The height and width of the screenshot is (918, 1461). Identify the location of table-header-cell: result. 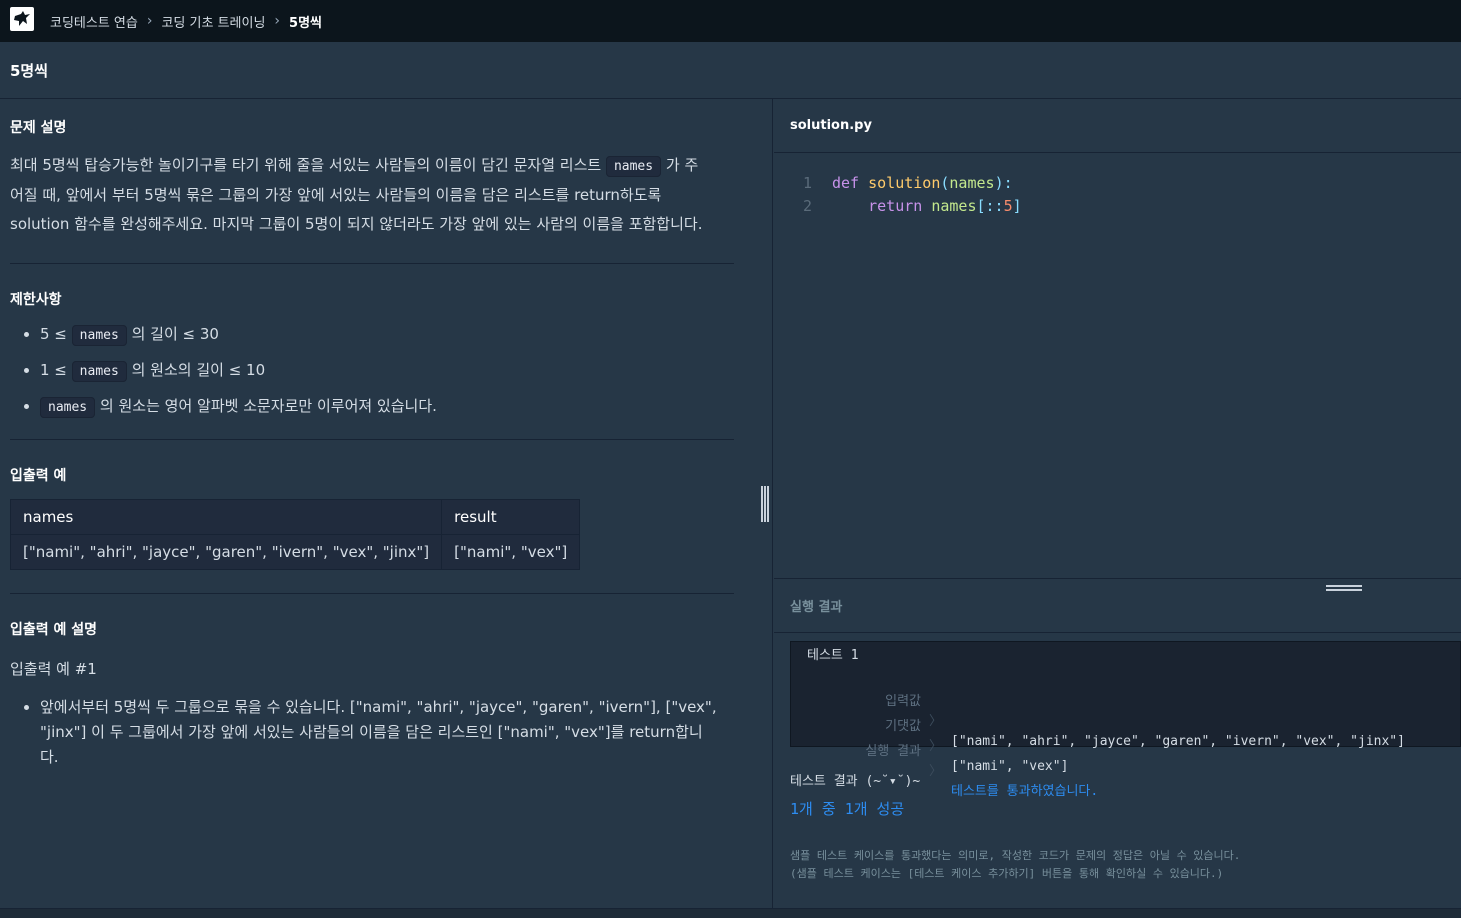
(511, 517).